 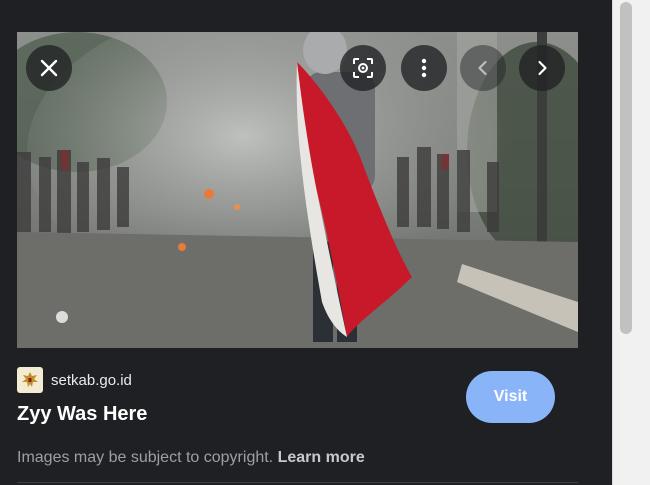 I want to click on divider, so click(x=297, y=482).